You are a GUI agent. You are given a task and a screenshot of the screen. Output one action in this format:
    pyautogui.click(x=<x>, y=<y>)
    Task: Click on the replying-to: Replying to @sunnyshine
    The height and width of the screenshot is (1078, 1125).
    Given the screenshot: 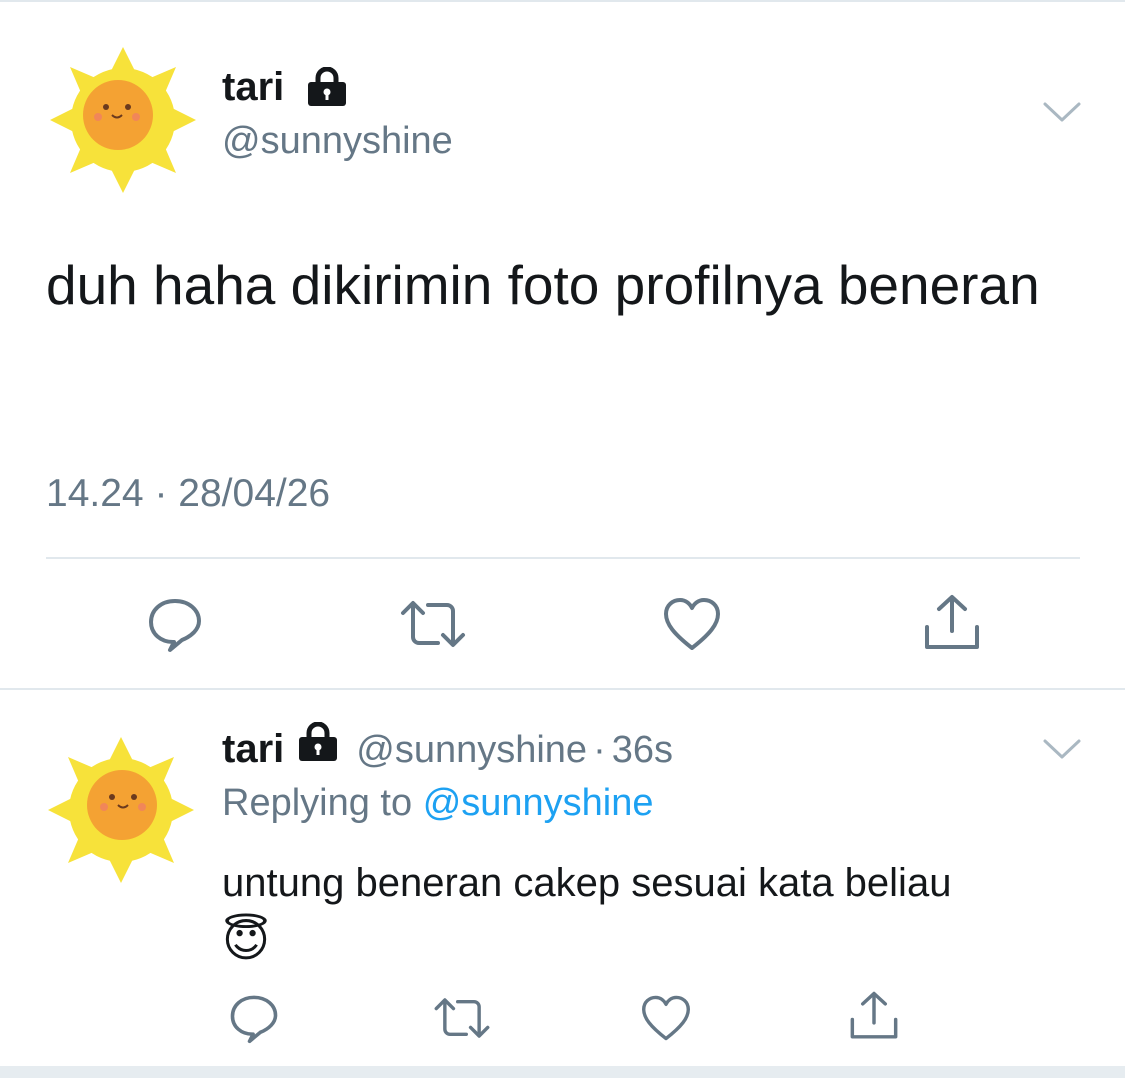 What is the action you would take?
    pyautogui.click(x=438, y=803)
    